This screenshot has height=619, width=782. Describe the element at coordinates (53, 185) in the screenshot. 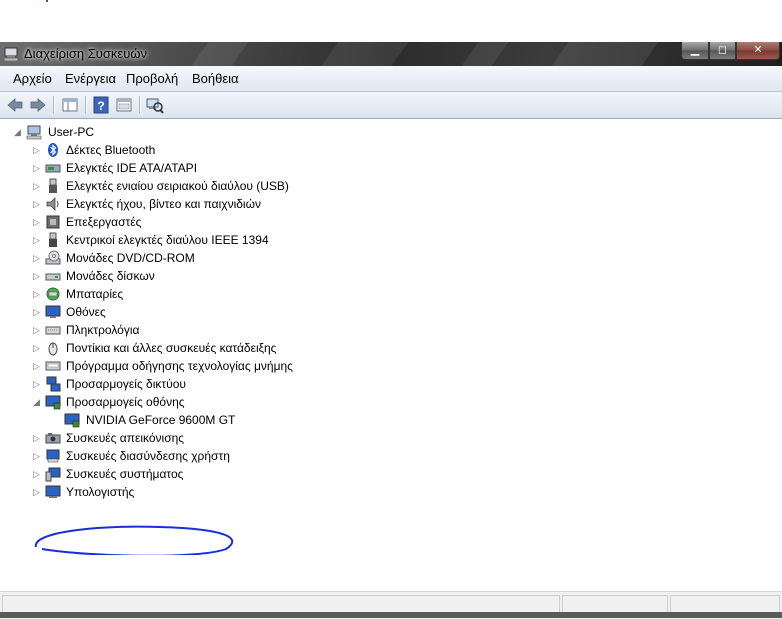

I see `usb-icon` at that location.